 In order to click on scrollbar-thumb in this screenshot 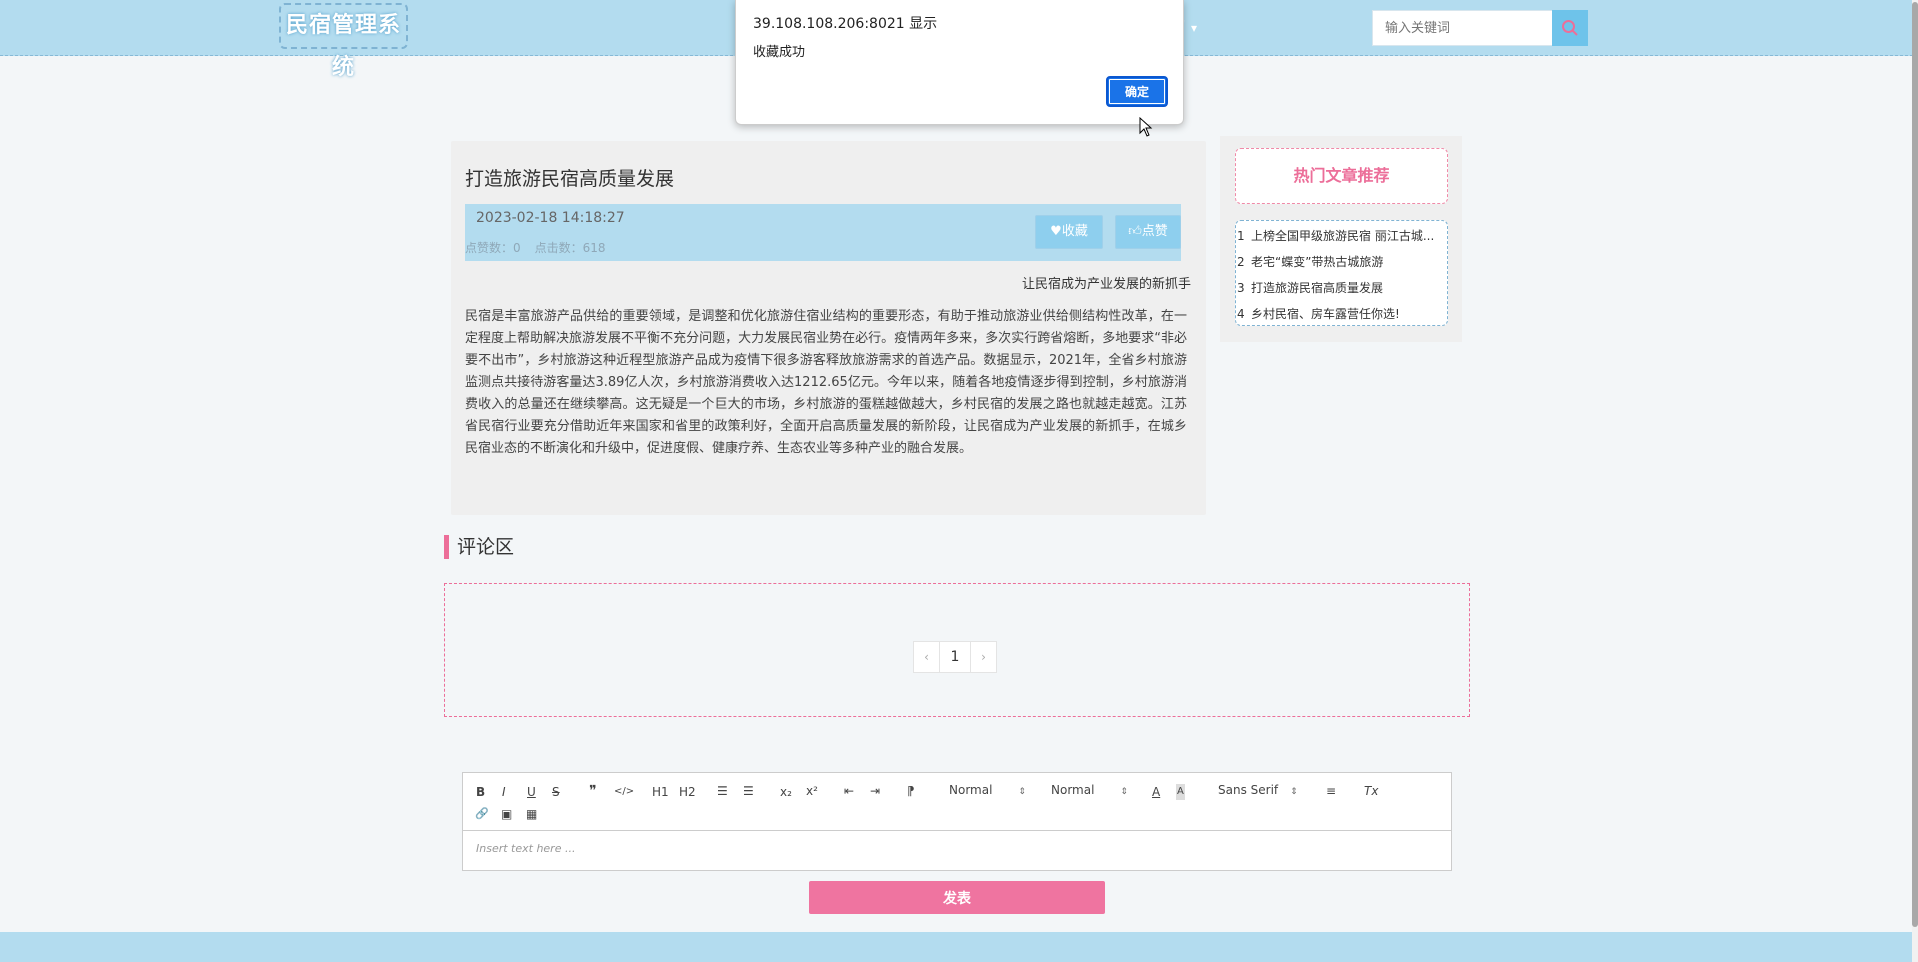, I will do `click(1915, 464)`.